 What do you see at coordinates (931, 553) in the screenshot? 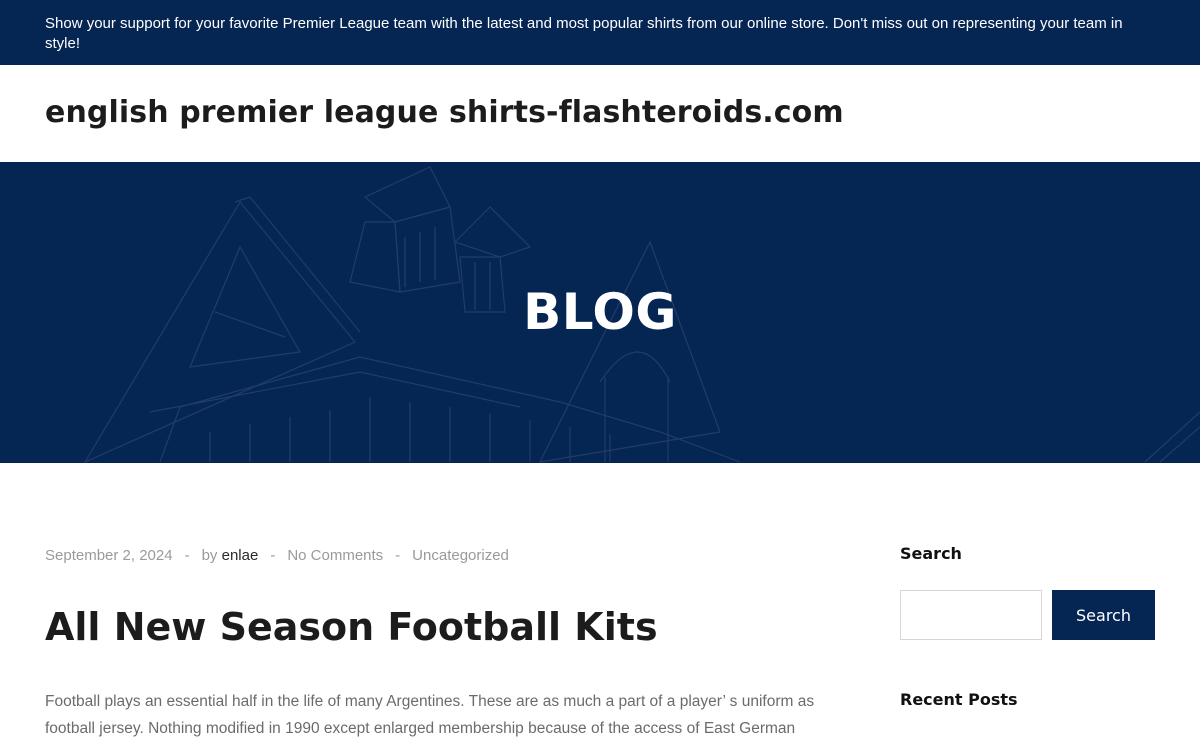
I see `search-widget-heading: Search` at bounding box center [931, 553].